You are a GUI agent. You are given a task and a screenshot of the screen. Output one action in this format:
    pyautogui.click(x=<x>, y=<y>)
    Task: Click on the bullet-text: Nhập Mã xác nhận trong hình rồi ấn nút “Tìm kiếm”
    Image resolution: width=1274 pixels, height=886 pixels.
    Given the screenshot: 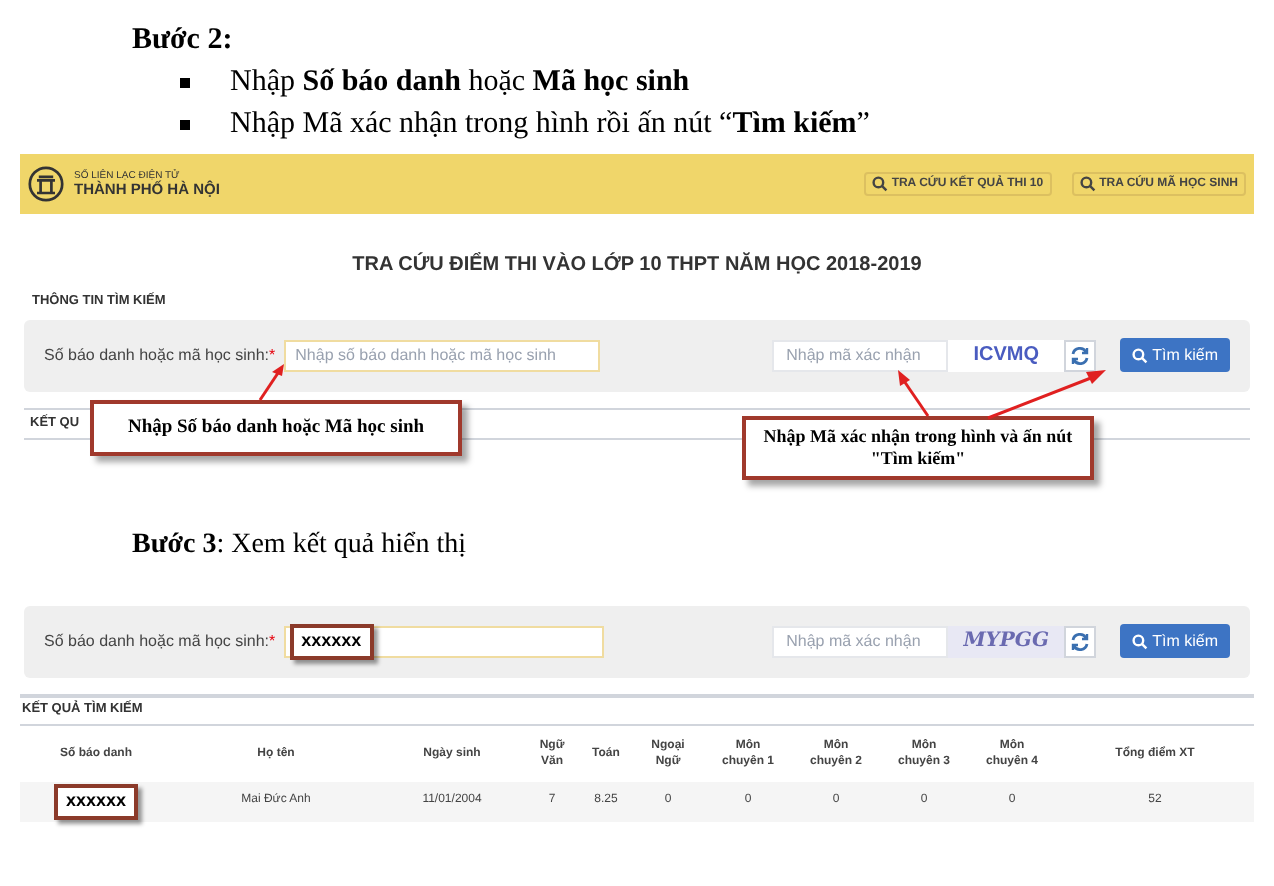 What is the action you would take?
    pyautogui.click(x=550, y=125)
    